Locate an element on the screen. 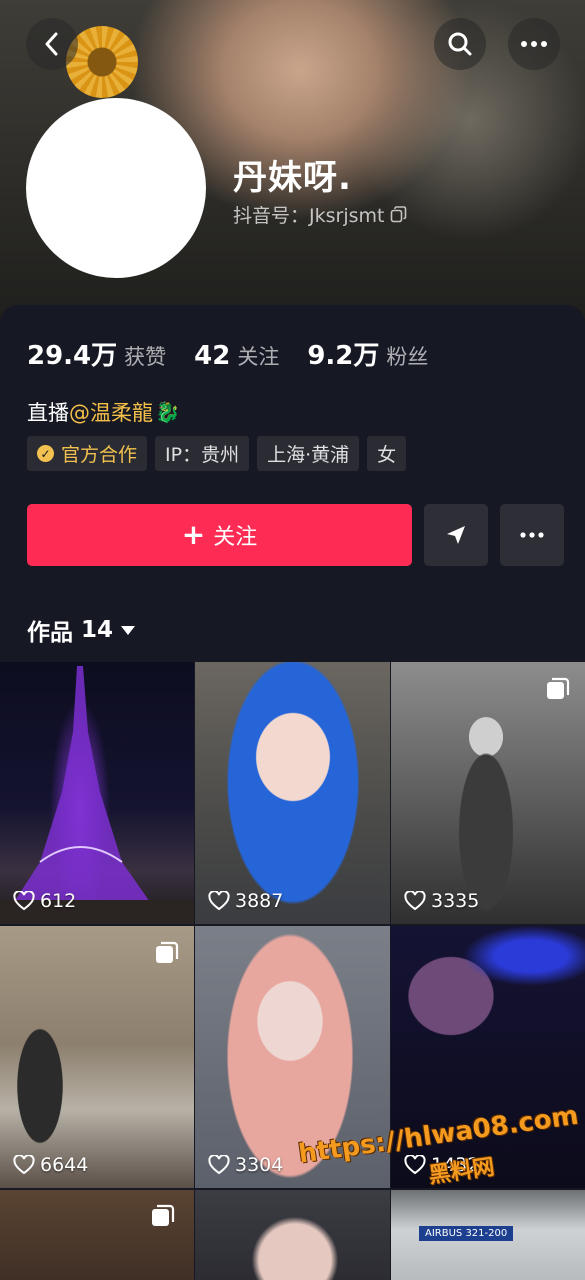 The width and height of the screenshot is (585, 1280). works-tab: 作品 14 is located at coordinates (81, 630).